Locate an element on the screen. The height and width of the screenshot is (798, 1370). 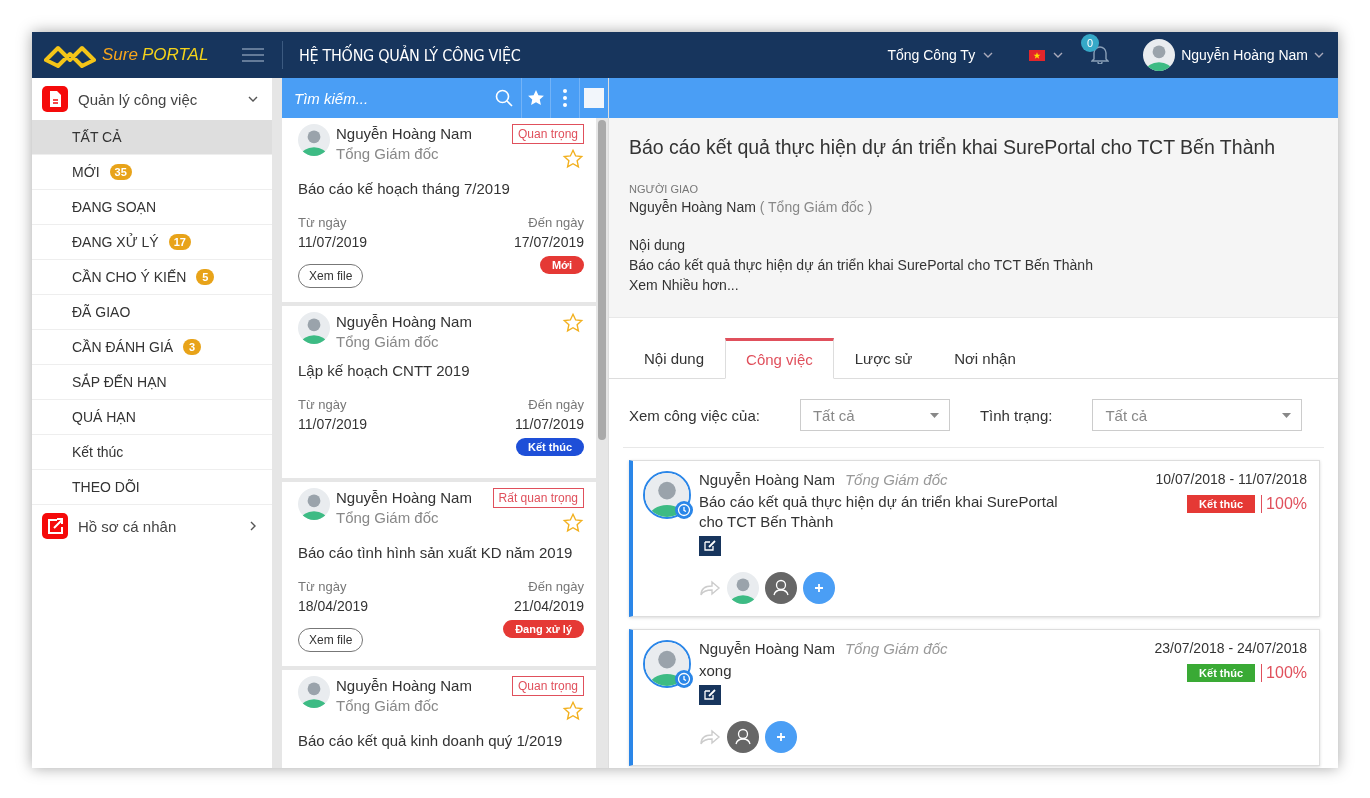
user-icon is located at coordinates (781, 588).